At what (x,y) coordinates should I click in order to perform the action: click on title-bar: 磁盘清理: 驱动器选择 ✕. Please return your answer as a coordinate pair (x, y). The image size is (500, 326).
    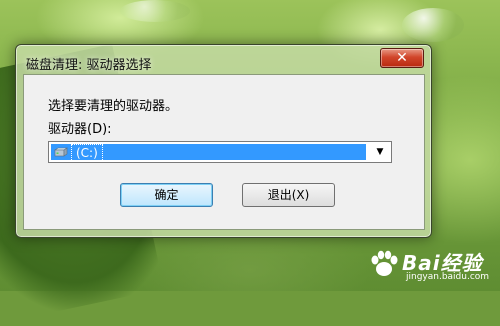
    Looking at the image, I should click on (223, 60).